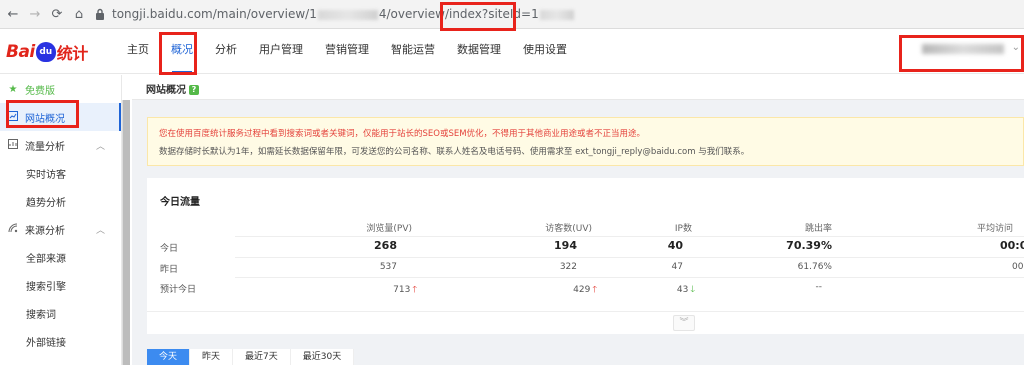 The height and width of the screenshot is (365, 1024). I want to click on sidebar-item-label: 搜索词, so click(41, 315).